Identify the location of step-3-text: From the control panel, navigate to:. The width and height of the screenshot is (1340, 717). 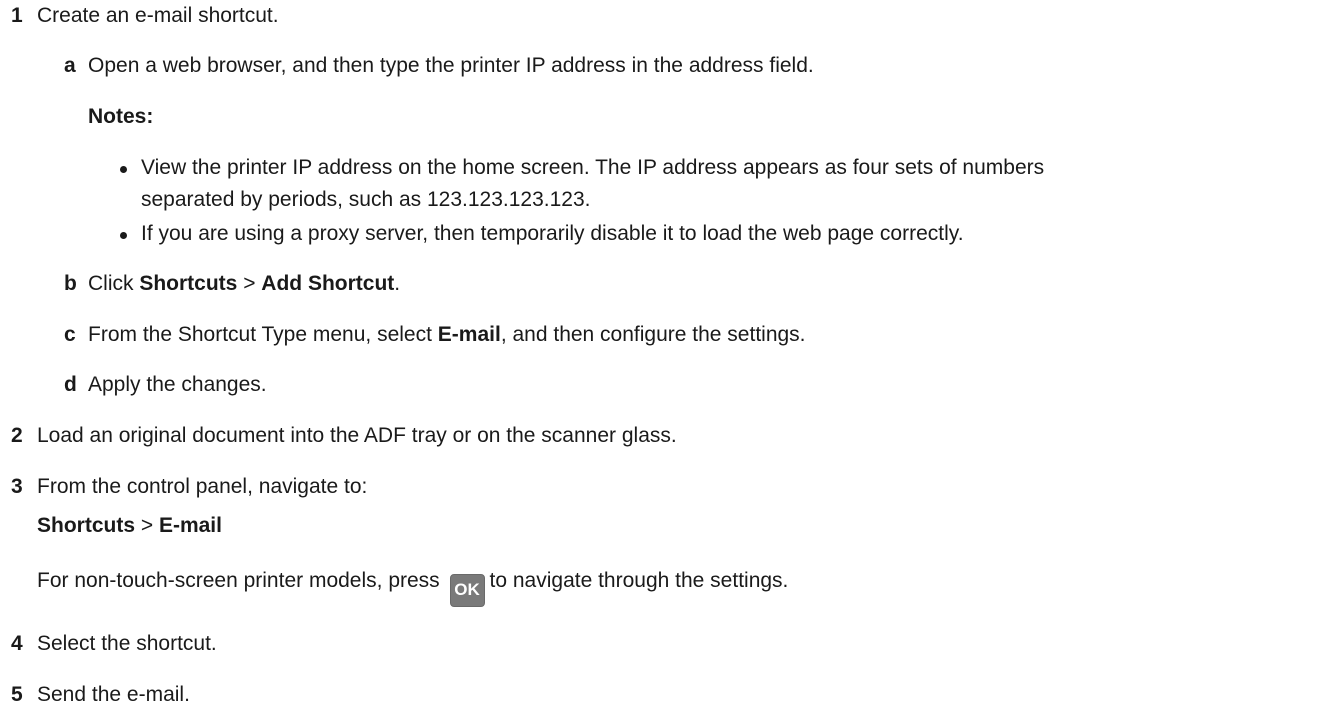
(202, 486).